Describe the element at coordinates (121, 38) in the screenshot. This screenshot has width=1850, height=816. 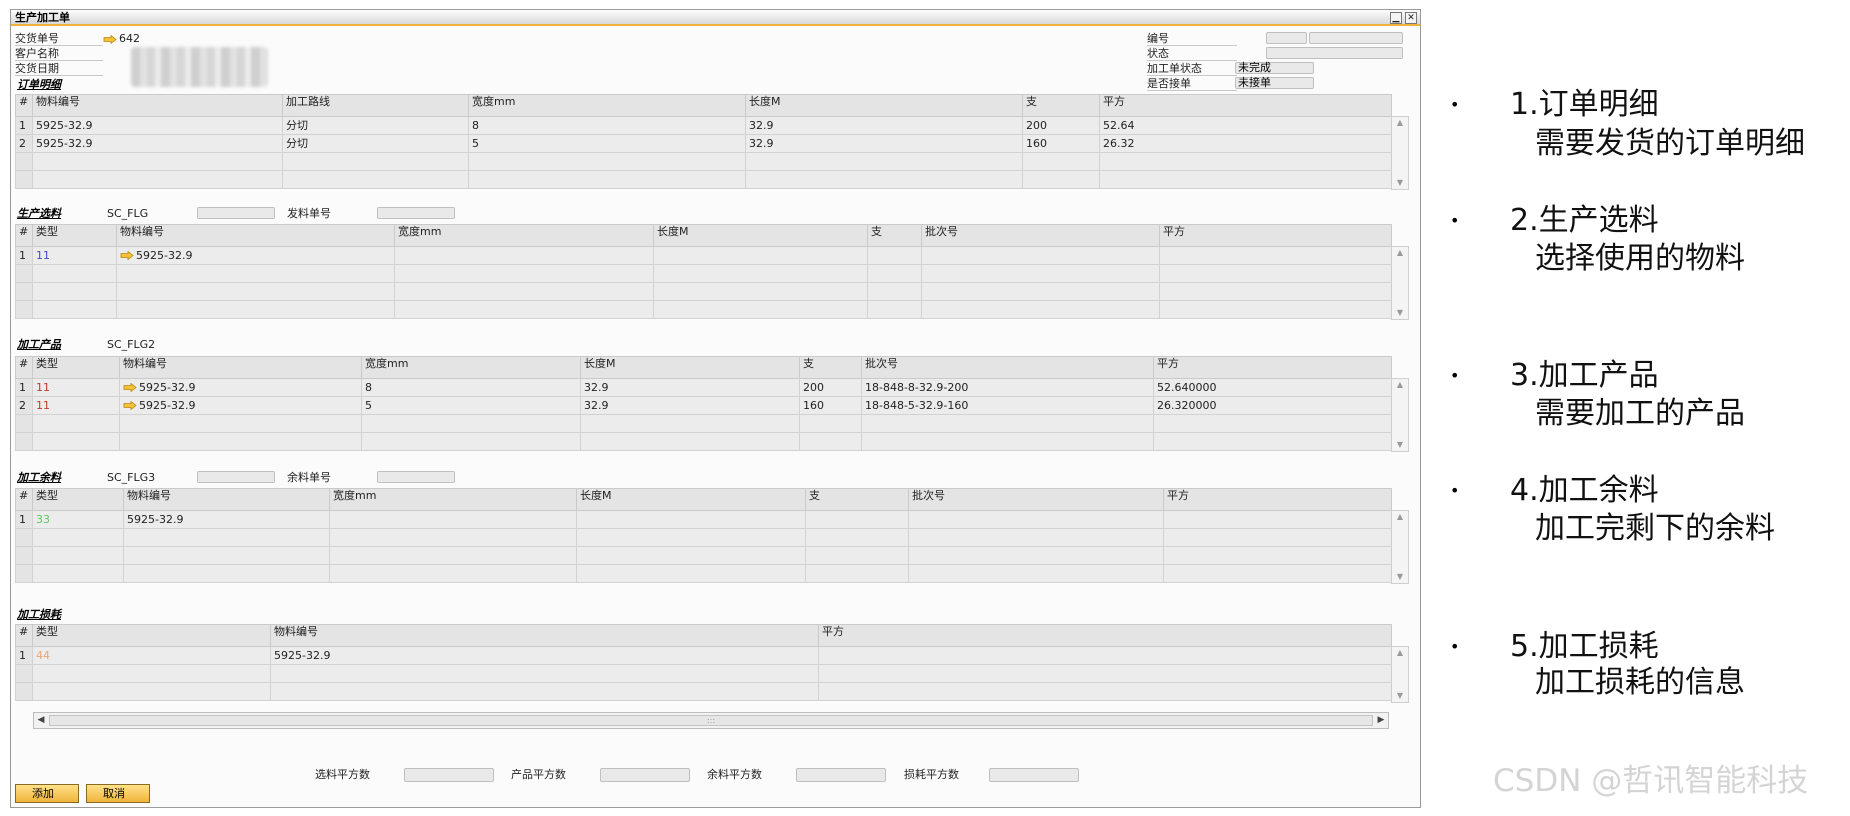
I see `delivery-no-field: 642` at that location.